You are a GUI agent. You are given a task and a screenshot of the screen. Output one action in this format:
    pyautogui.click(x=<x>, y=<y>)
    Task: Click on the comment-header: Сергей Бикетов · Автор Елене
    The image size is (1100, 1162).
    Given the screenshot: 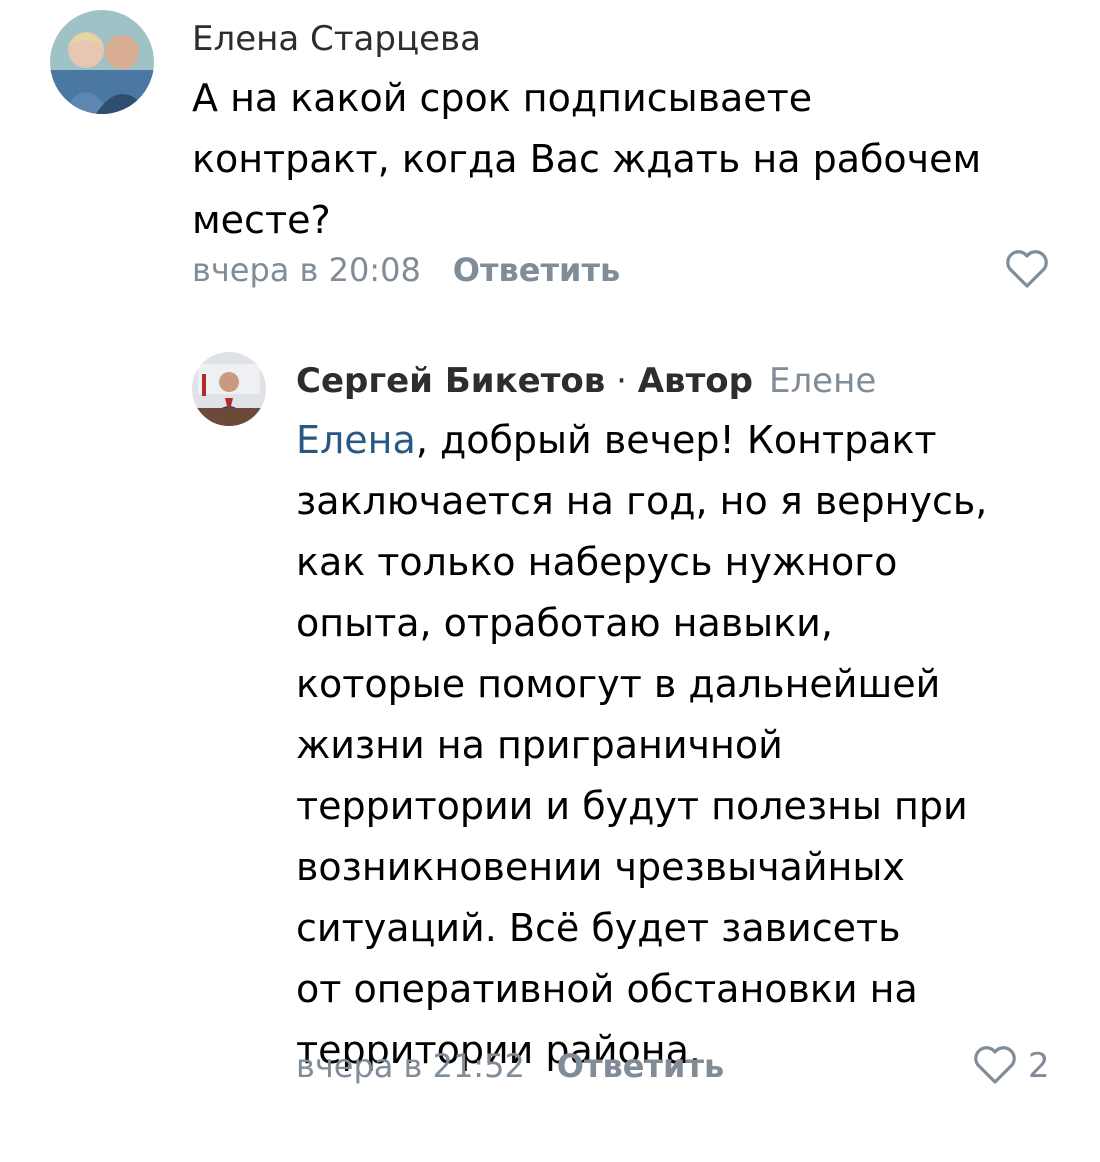 What is the action you would take?
    pyautogui.click(x=586, y=381)
    